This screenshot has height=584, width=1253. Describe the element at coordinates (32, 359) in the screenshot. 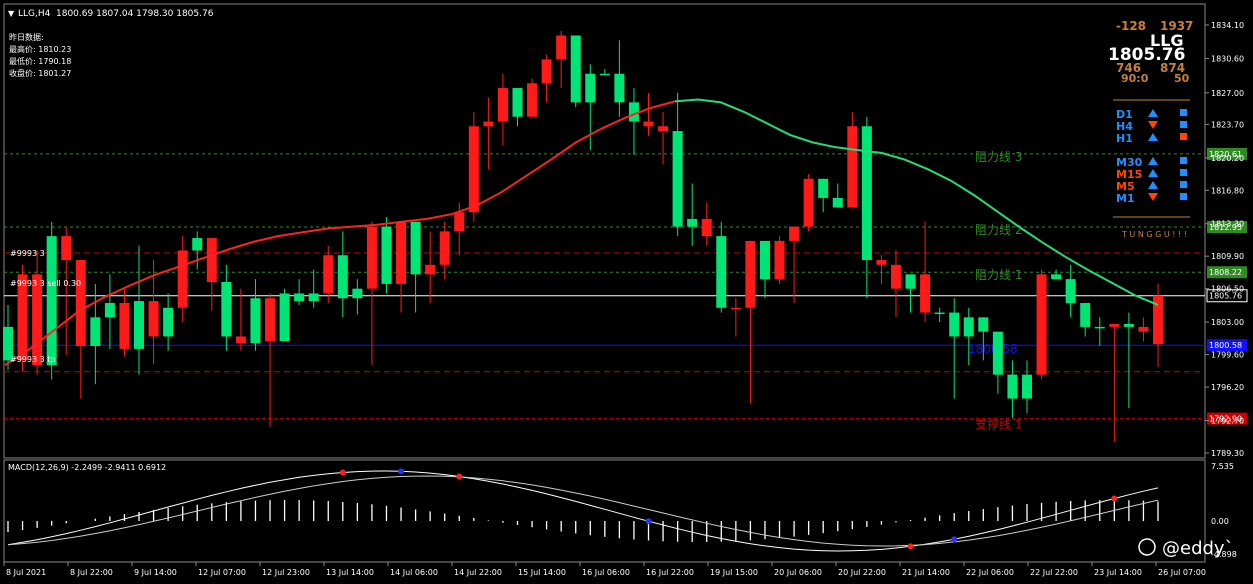

I see `order-label-3: #9993 3 tp` at that location.